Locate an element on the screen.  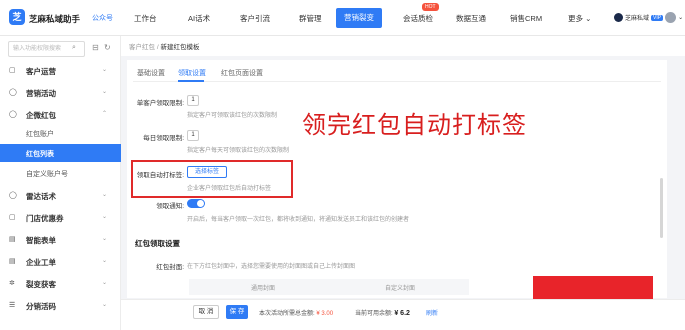
select-tag-button: 选择标签 is located at coordinates (207, 172).